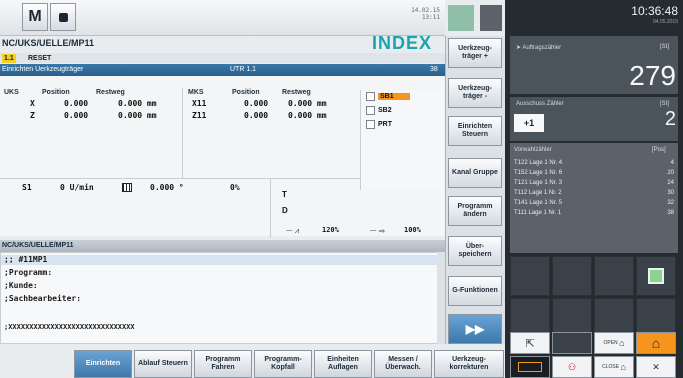 The height and width of the screenshot is (378, 683). I want to click on preset-item: T112 Lage 1 Nr. 2, so click(538, 193).